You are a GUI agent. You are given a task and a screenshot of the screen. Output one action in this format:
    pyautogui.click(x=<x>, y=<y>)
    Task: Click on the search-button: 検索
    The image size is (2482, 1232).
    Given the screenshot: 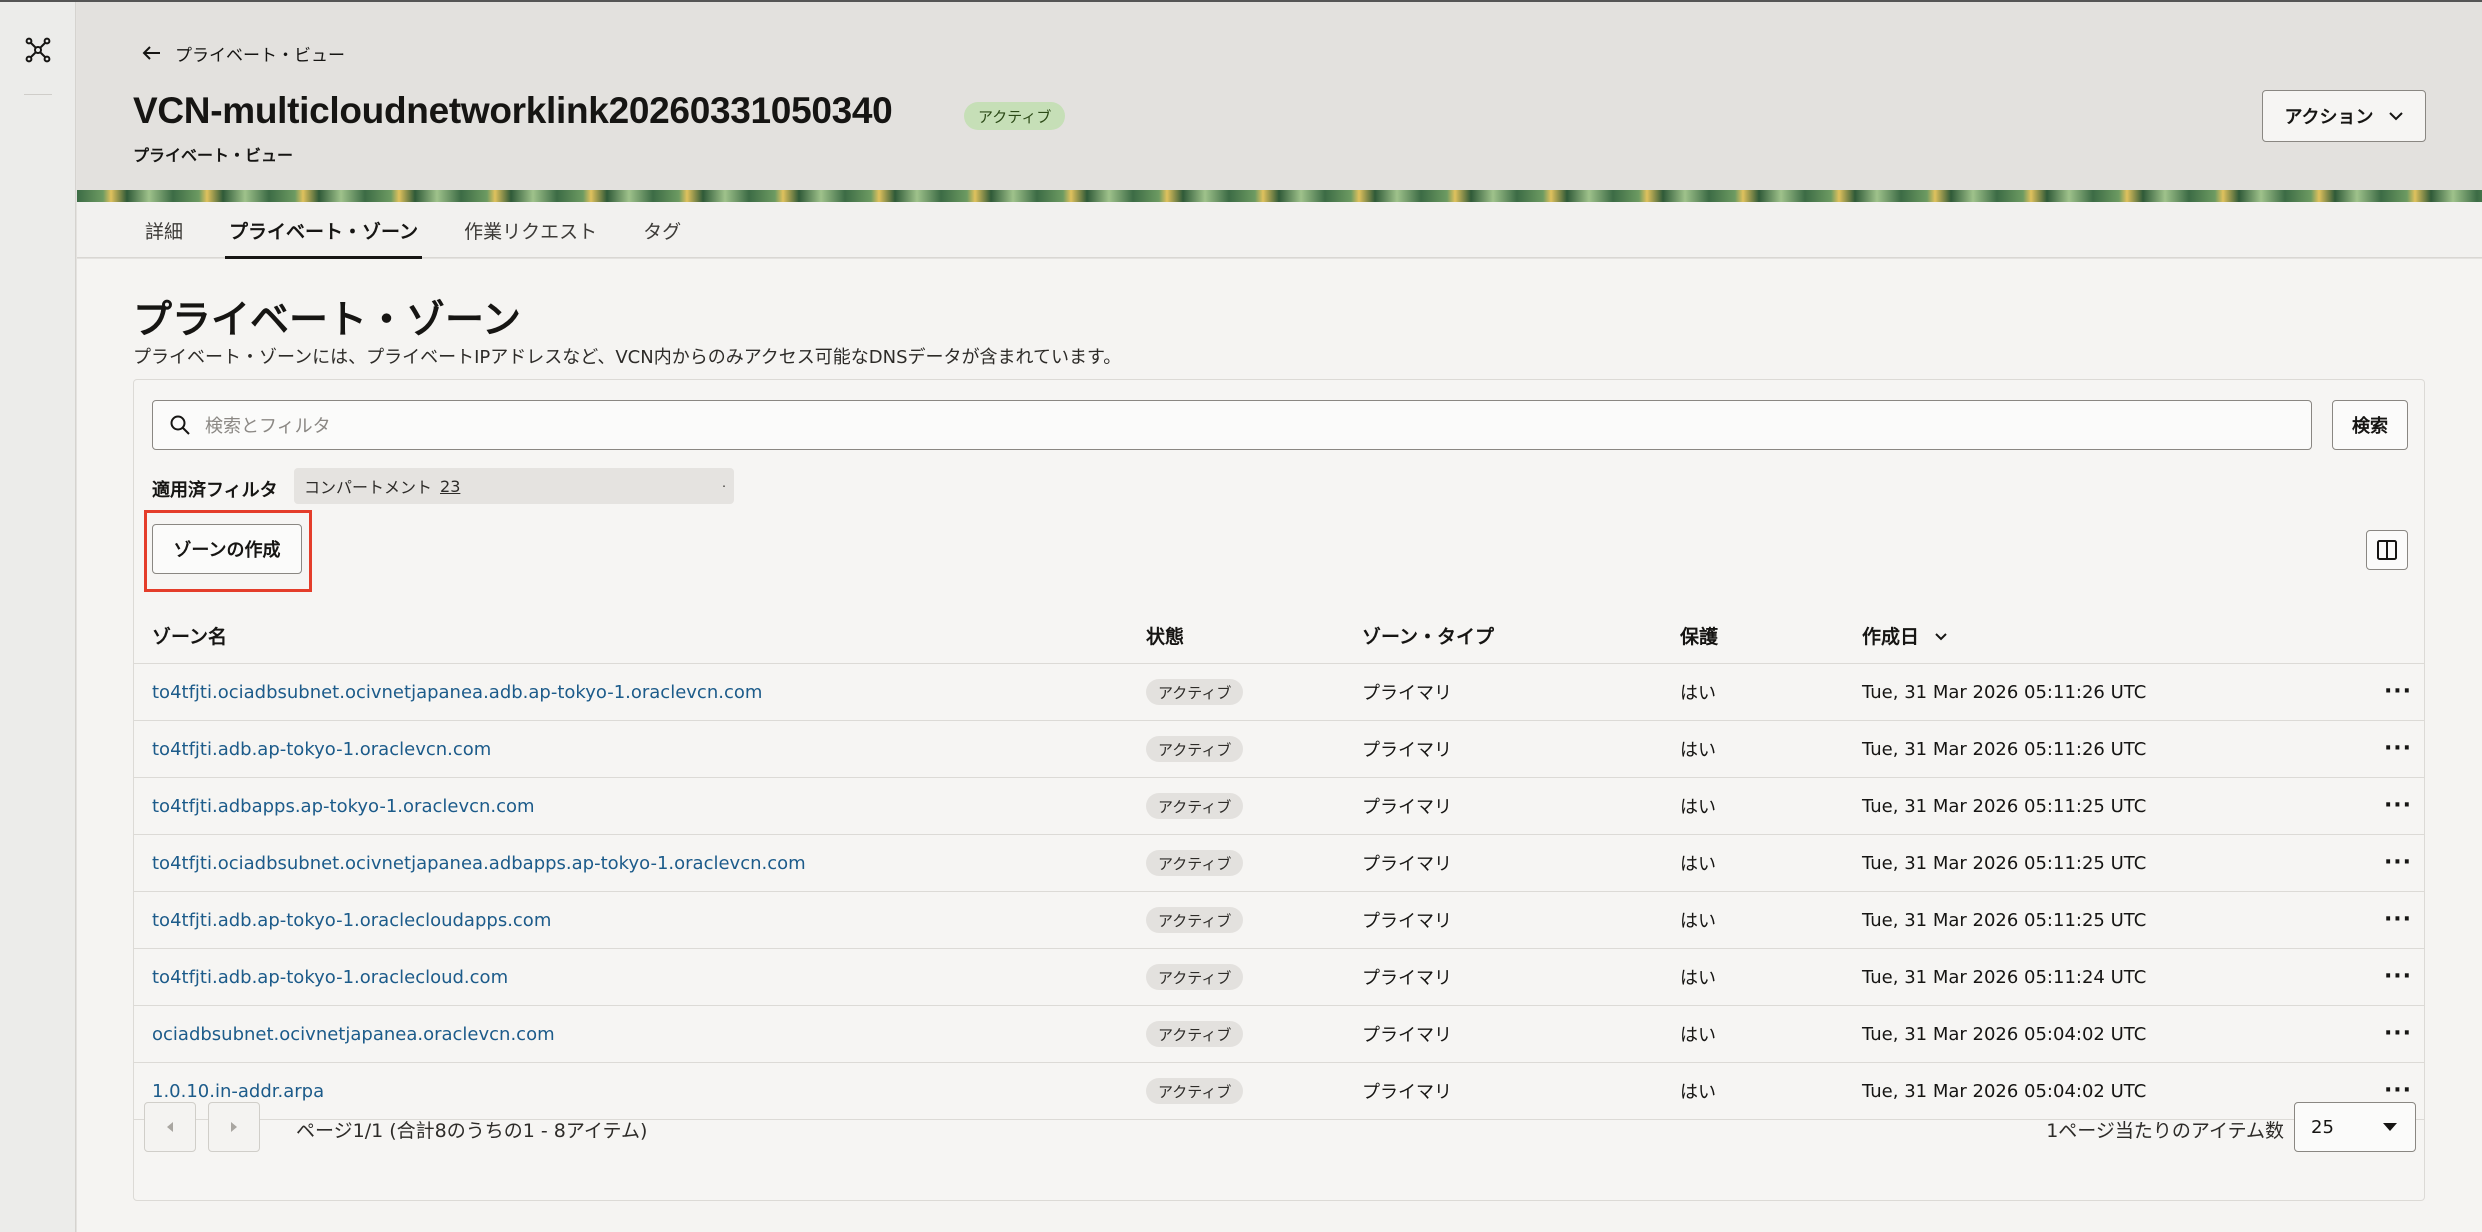 What is the action you would take?
    pyautogui.click(x=2370, y=425)
    